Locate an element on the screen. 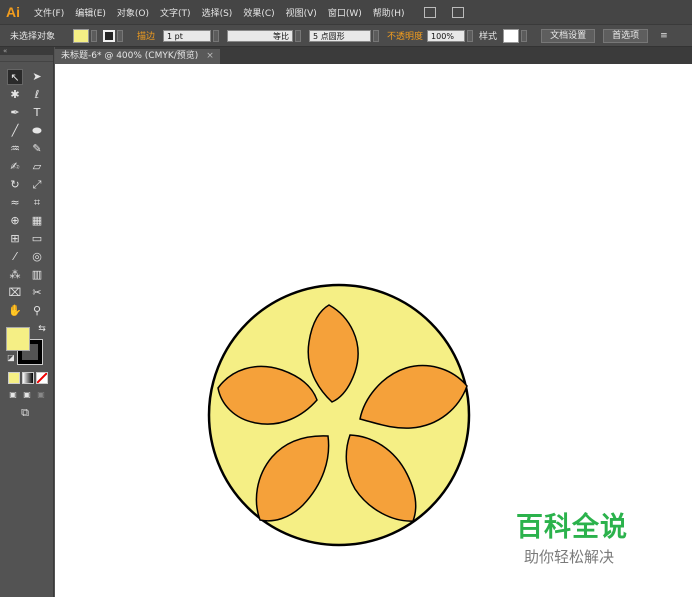 The width and height of the screenshot is (692, 597). artboard-icon: ⌧ is located at coordinates (15, 293).